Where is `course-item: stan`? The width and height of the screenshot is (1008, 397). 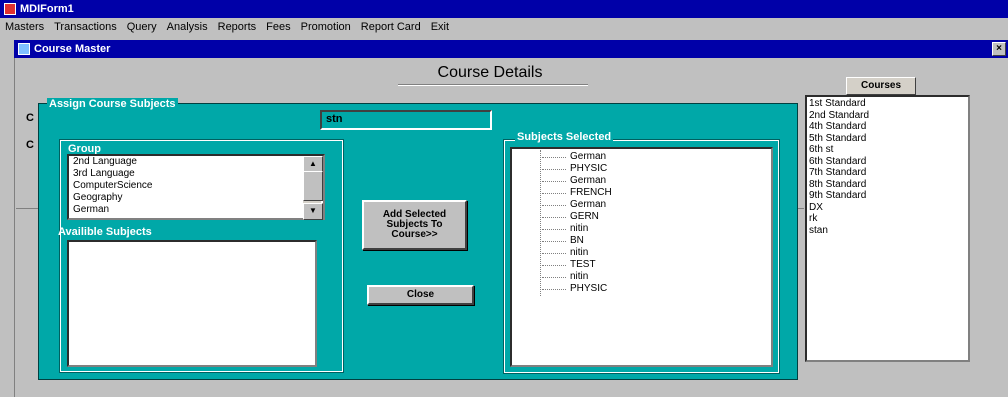
course-item: stan is located at coordinates (887, 231).